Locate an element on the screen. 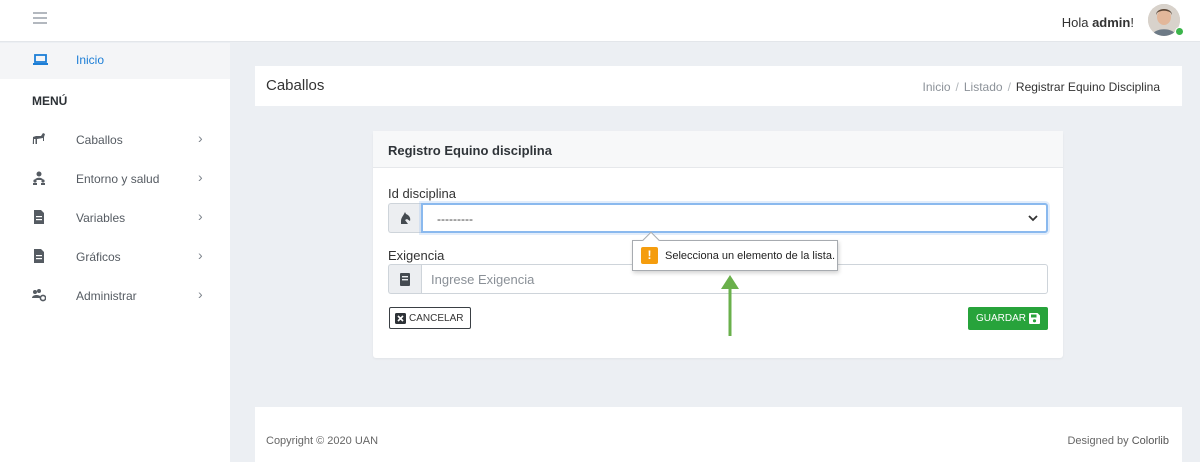  menu-heading: MENÚ is located at coordinates (50, 101).